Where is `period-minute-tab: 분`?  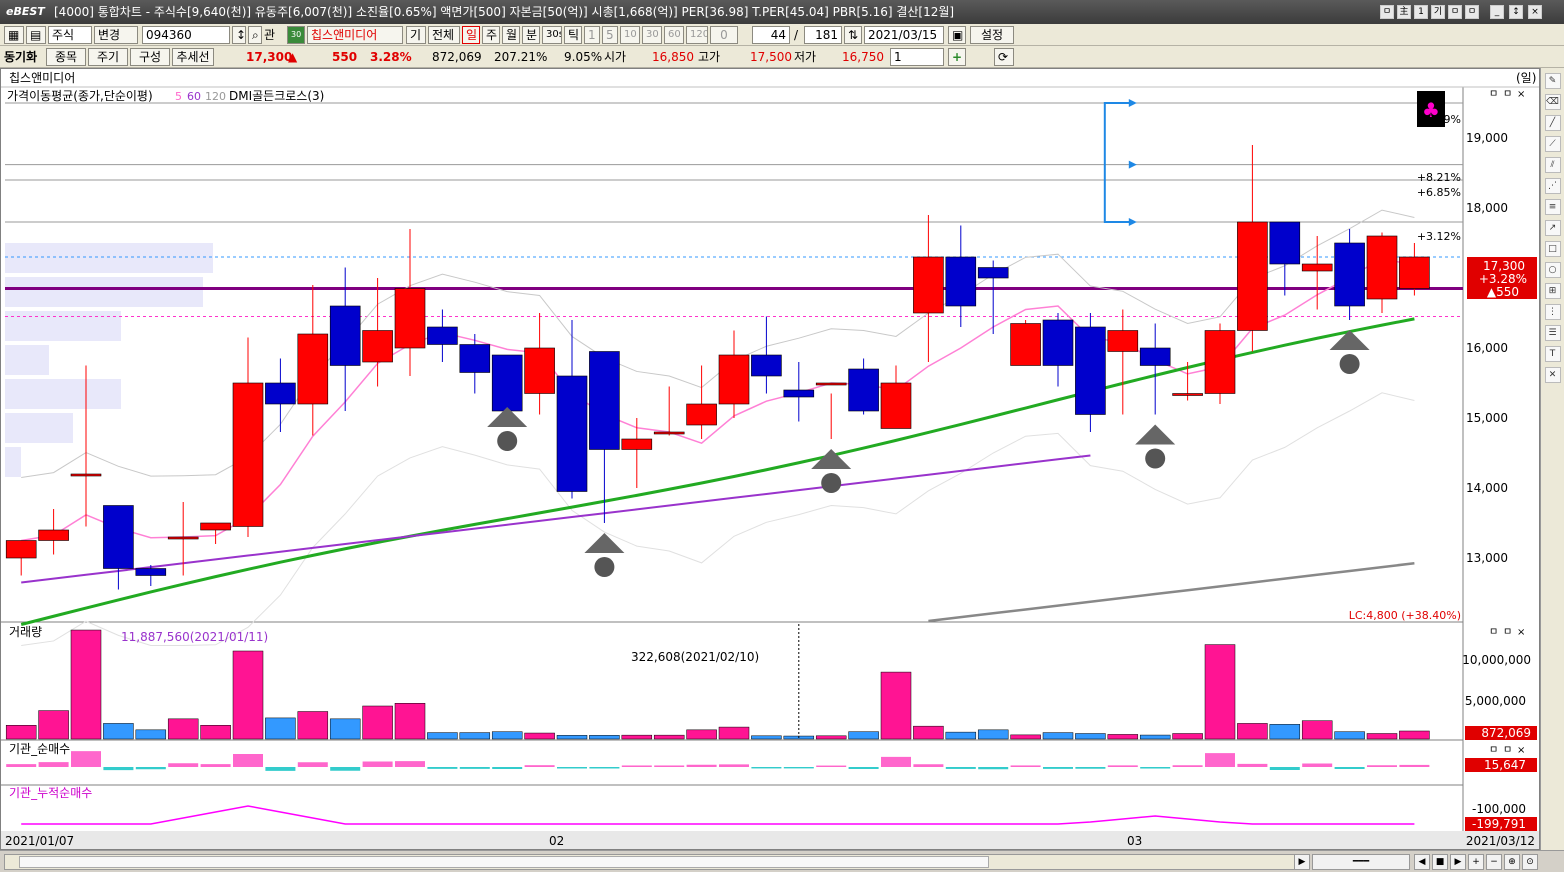
period-minute-tab: 분 is located at coordinates (531, 35).